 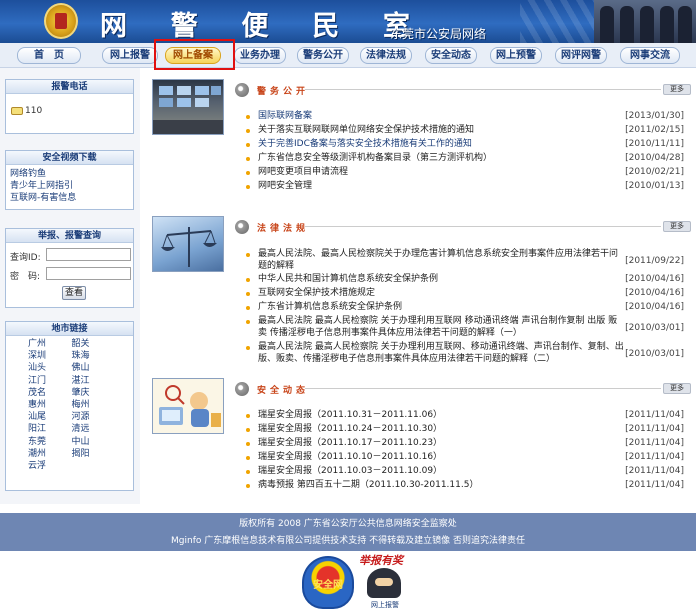 I want to click on security-badge: 安全网, so click(x=328, y=582).